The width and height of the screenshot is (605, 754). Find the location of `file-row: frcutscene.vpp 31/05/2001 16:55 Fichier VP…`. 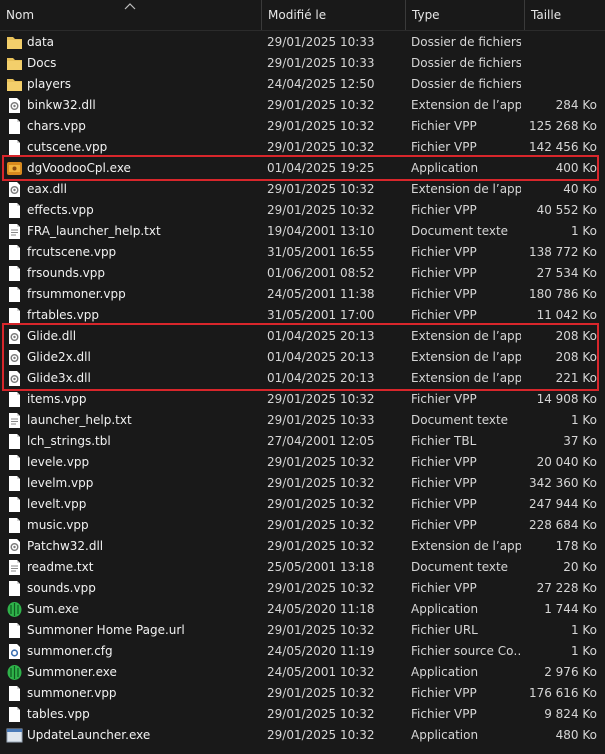

file-row: frcutscene.vpp 31/05/2001 16:55 Fichier VP… is located at coordinates (302, 252).